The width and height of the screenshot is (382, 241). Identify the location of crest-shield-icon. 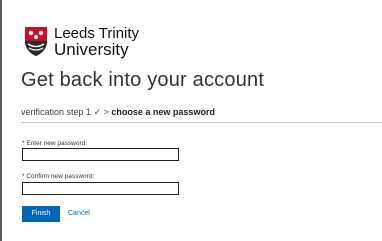
(36, 41).